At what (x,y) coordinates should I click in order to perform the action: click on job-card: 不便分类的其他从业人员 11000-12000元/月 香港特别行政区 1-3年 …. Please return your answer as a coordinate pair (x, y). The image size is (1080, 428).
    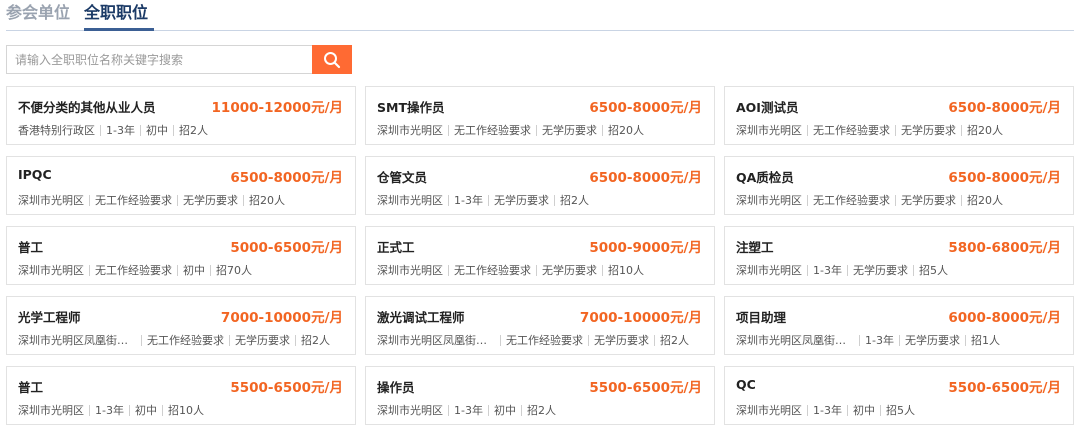
    Looking at the image, I should click on (181, 115).